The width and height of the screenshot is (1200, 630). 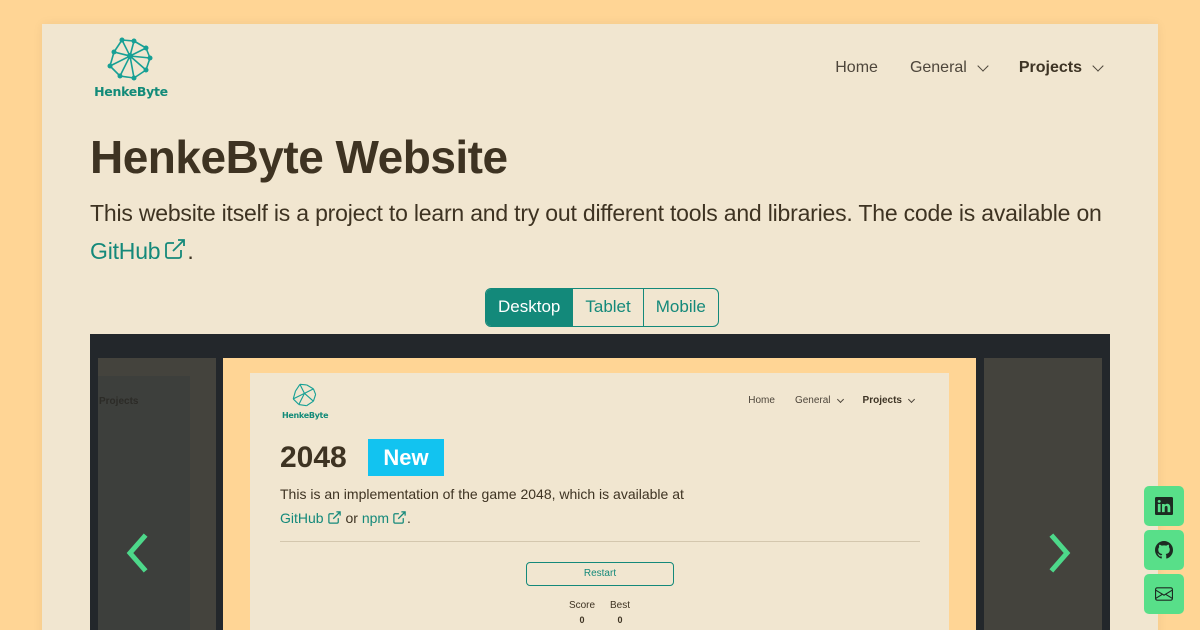 I want to click on previous-slide-nav-text: Projects, so click(x=119, y=401).